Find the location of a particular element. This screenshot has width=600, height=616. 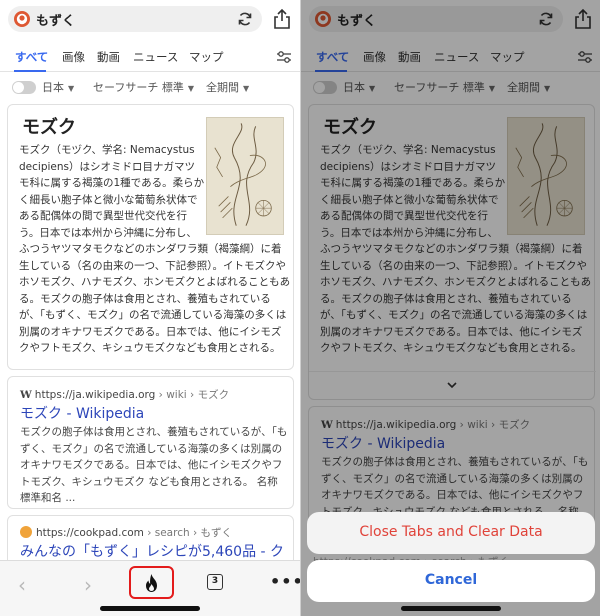

duckduckgo-logo-icon is located at coordinates (22, 19).